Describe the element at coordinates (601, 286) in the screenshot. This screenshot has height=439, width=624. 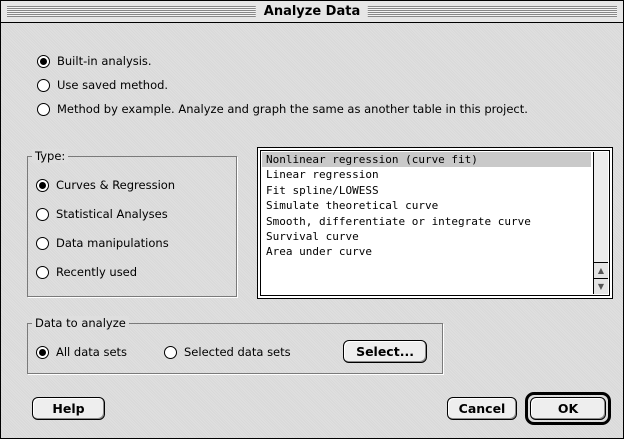
I see `scroll-down-arrow-icon: ▼` at that location.